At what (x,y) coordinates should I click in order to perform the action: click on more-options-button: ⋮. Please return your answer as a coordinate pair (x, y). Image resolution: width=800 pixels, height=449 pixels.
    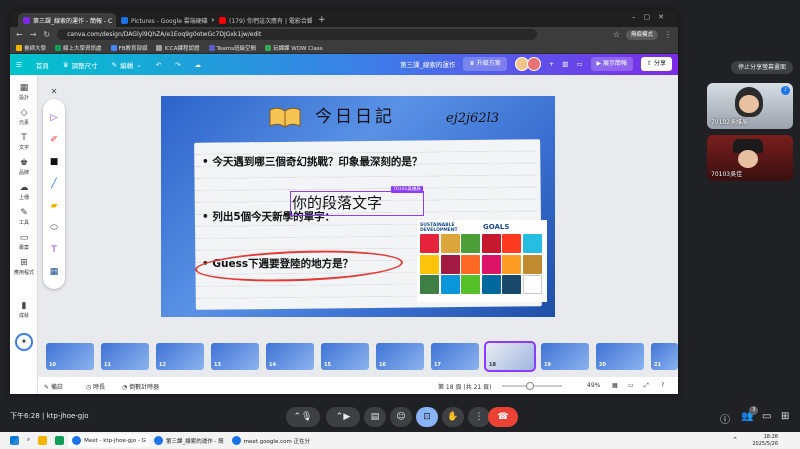
    Looking at the image, I should click on (479, 417).